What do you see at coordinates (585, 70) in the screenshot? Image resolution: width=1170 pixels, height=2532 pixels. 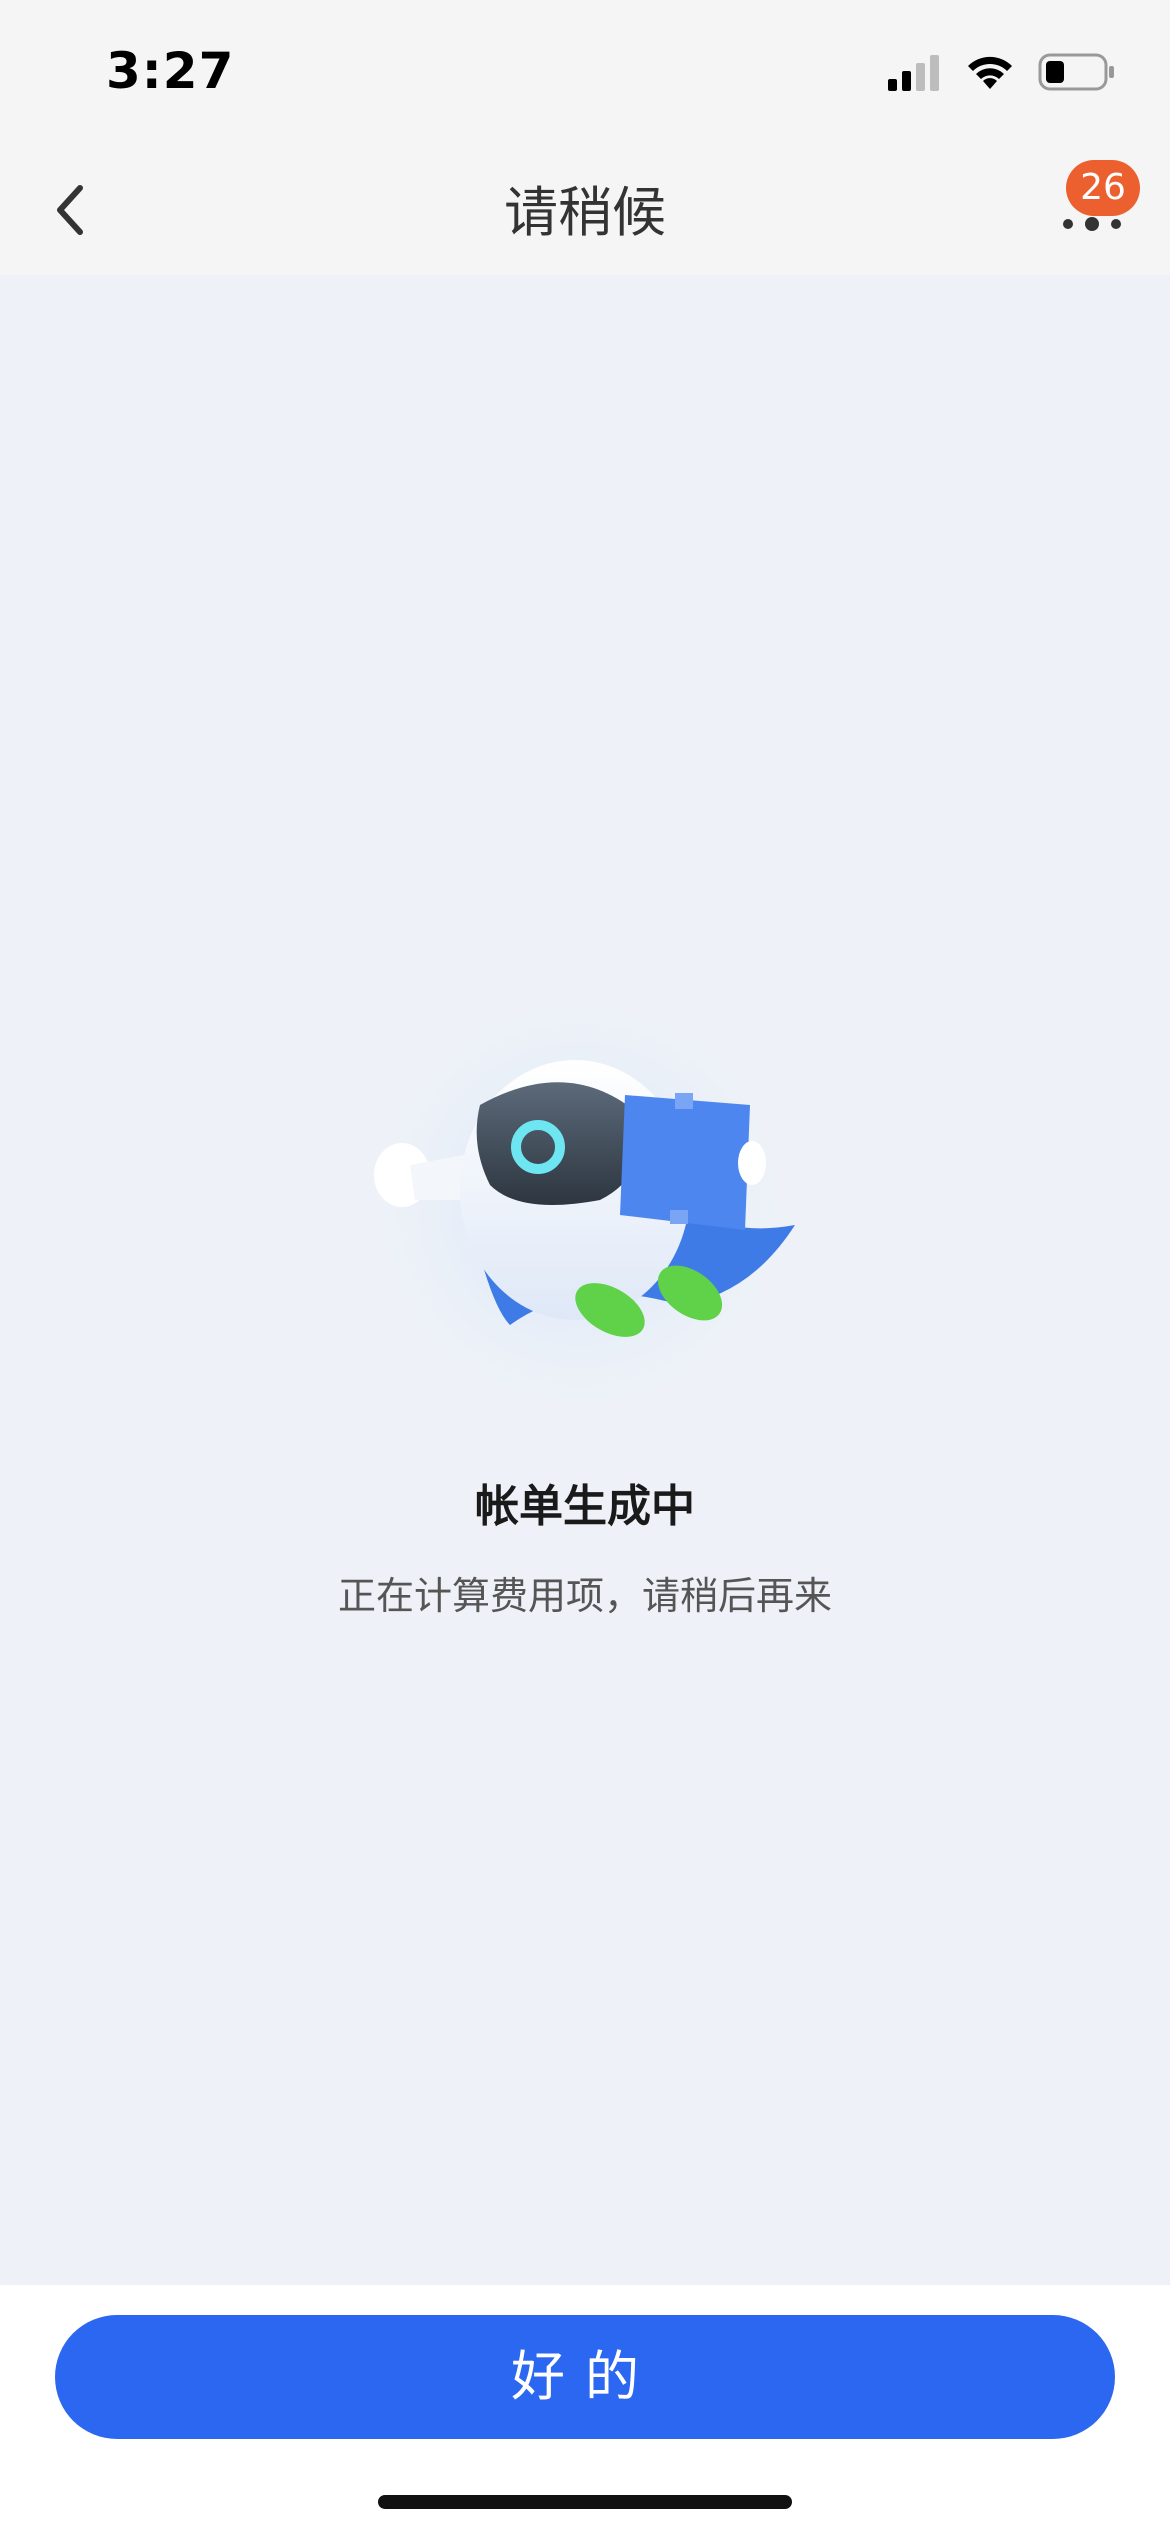 I see `status-bar: 3:27` at bounding box center [585, 70].